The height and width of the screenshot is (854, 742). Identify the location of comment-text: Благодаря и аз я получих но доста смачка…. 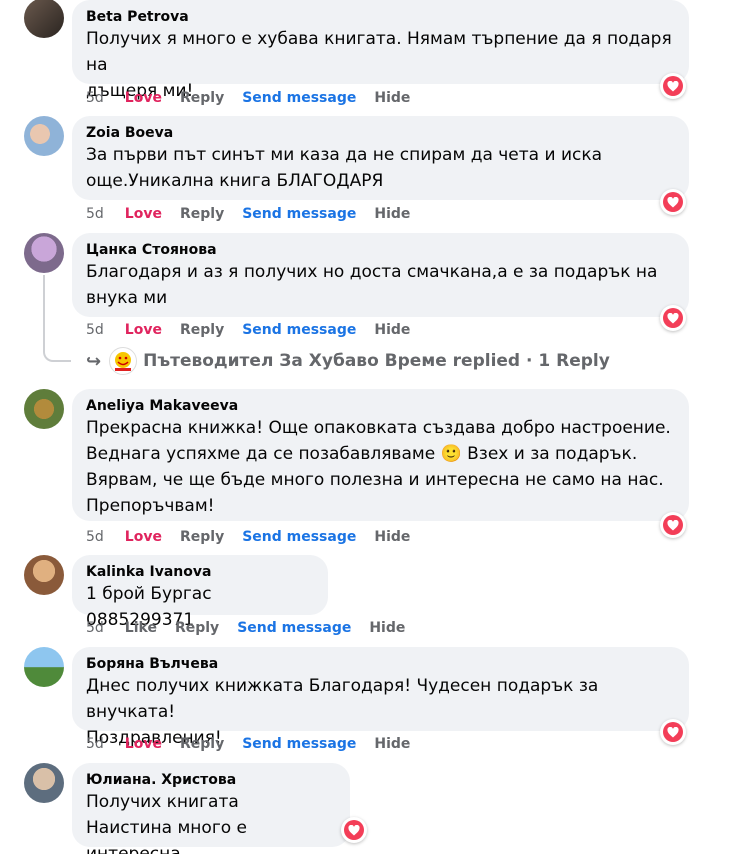
(372, 285).